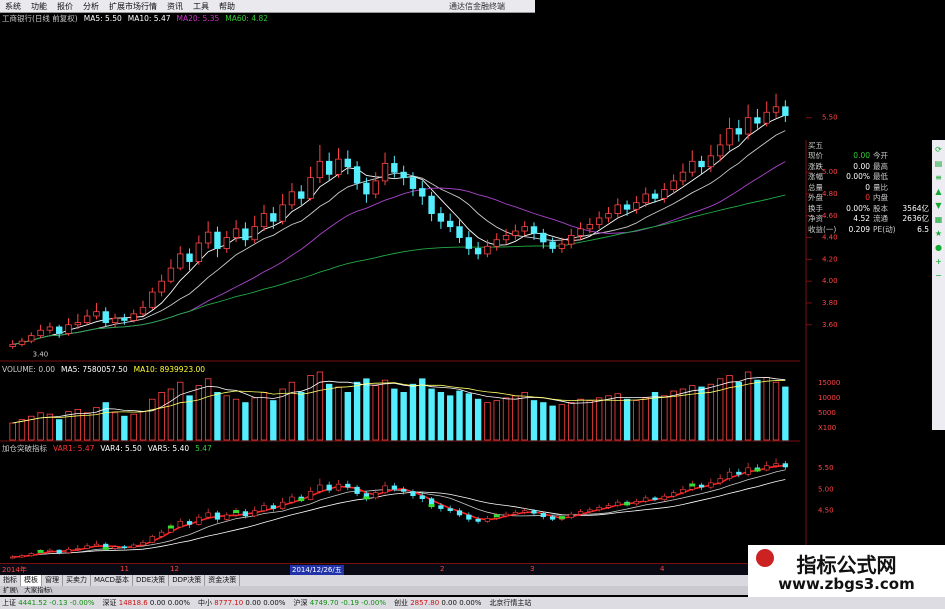 Image resolution: width=945 pixels, height=609 pixels. What do you see at coordinates (938, 233) in the screenshot?
I see `toolbar-star-icon: ★` at bounding box center [938, 233].